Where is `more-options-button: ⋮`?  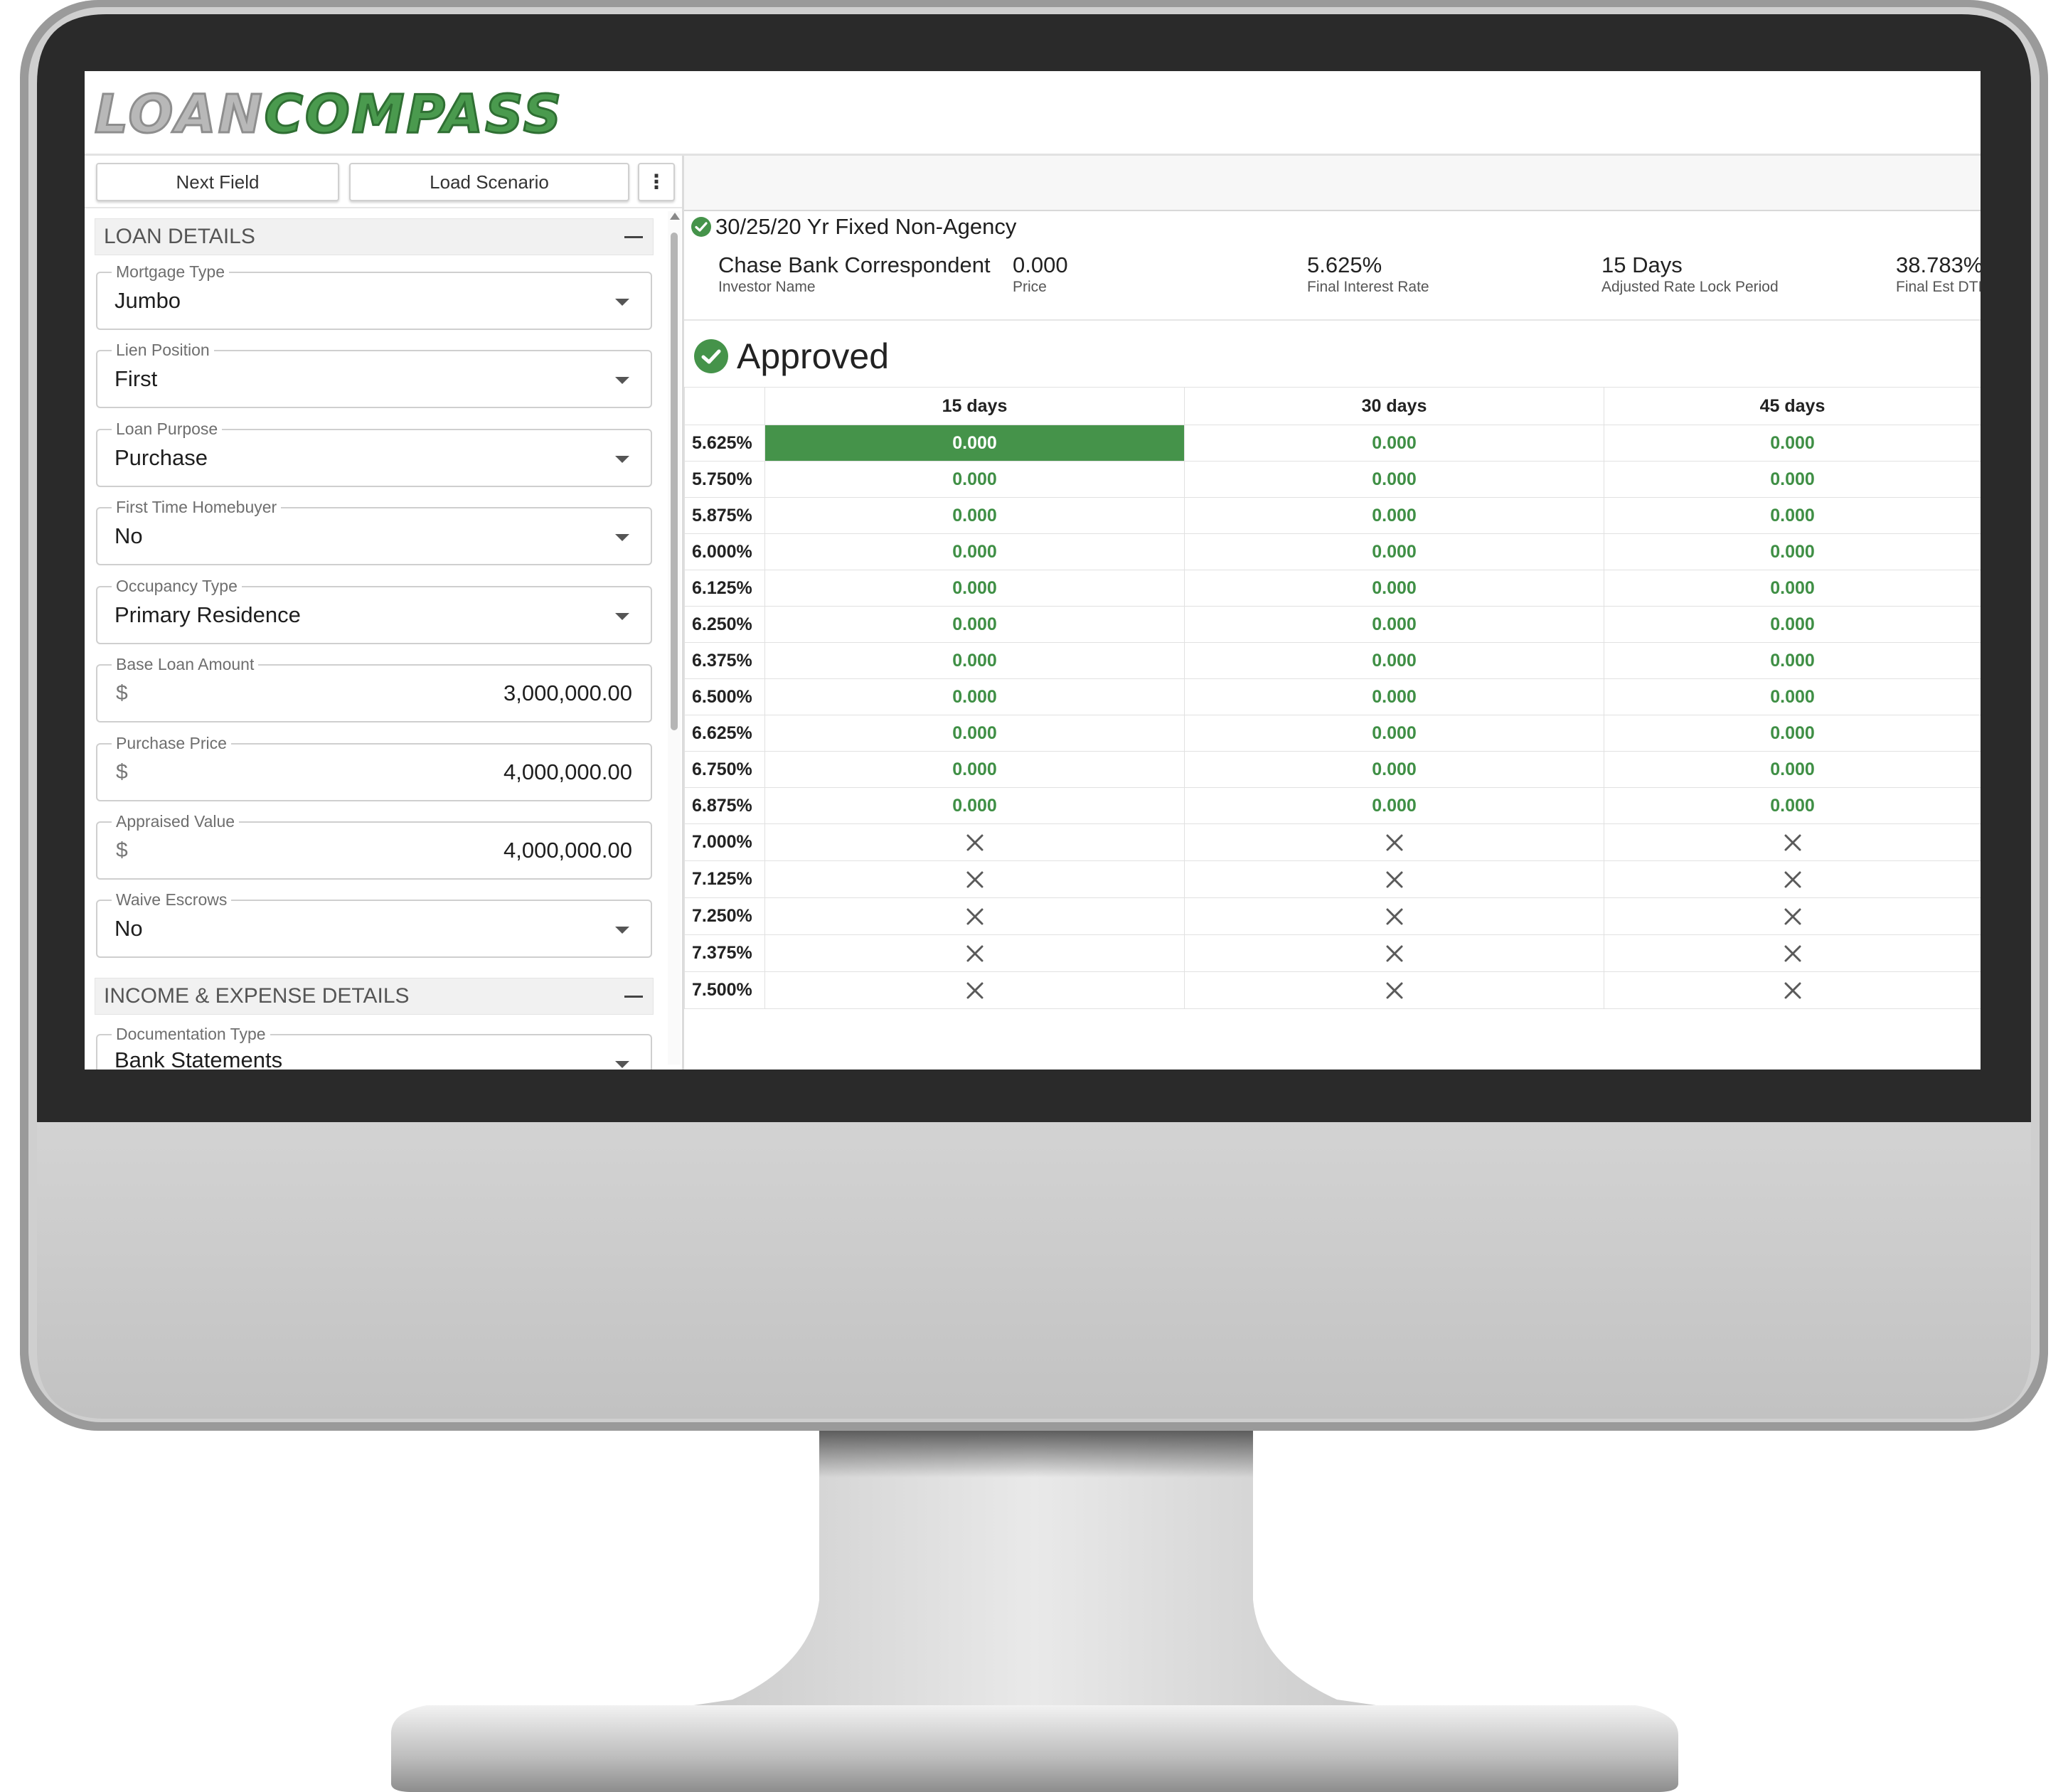 more-options-button: ⋮ is located at coordinates (656, 182).